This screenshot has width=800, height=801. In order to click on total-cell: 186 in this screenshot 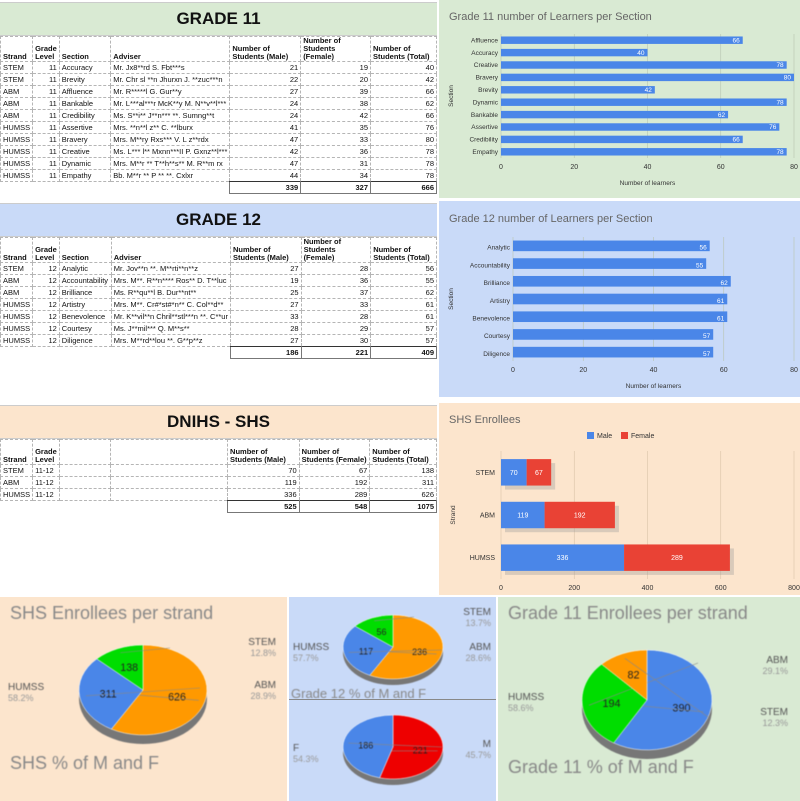, I will do `click(265, 352)`.